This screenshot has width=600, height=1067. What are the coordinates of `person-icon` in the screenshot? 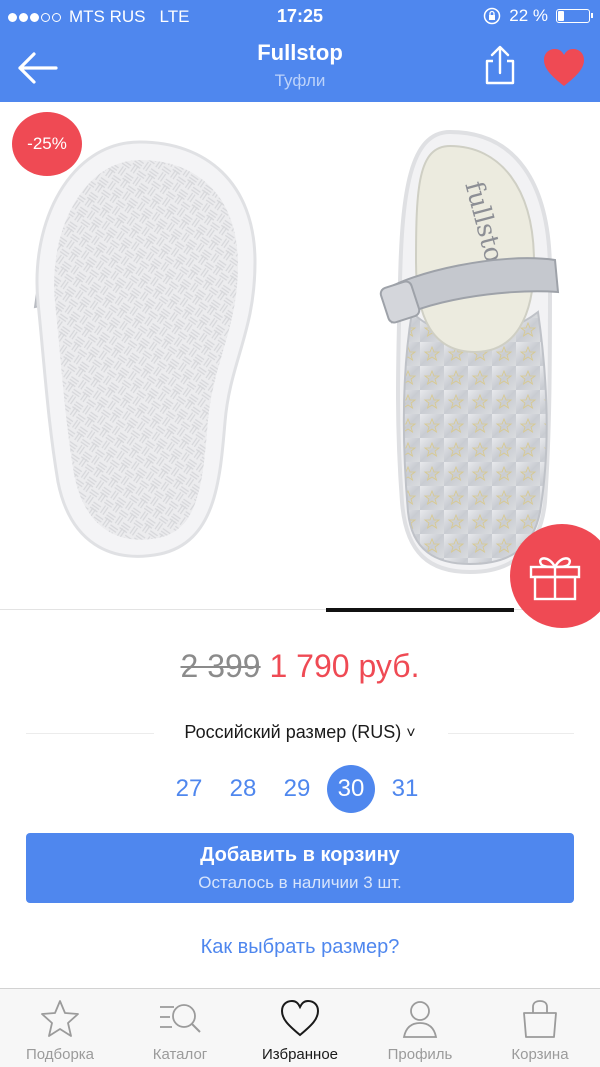 It's located at (420, 1019).